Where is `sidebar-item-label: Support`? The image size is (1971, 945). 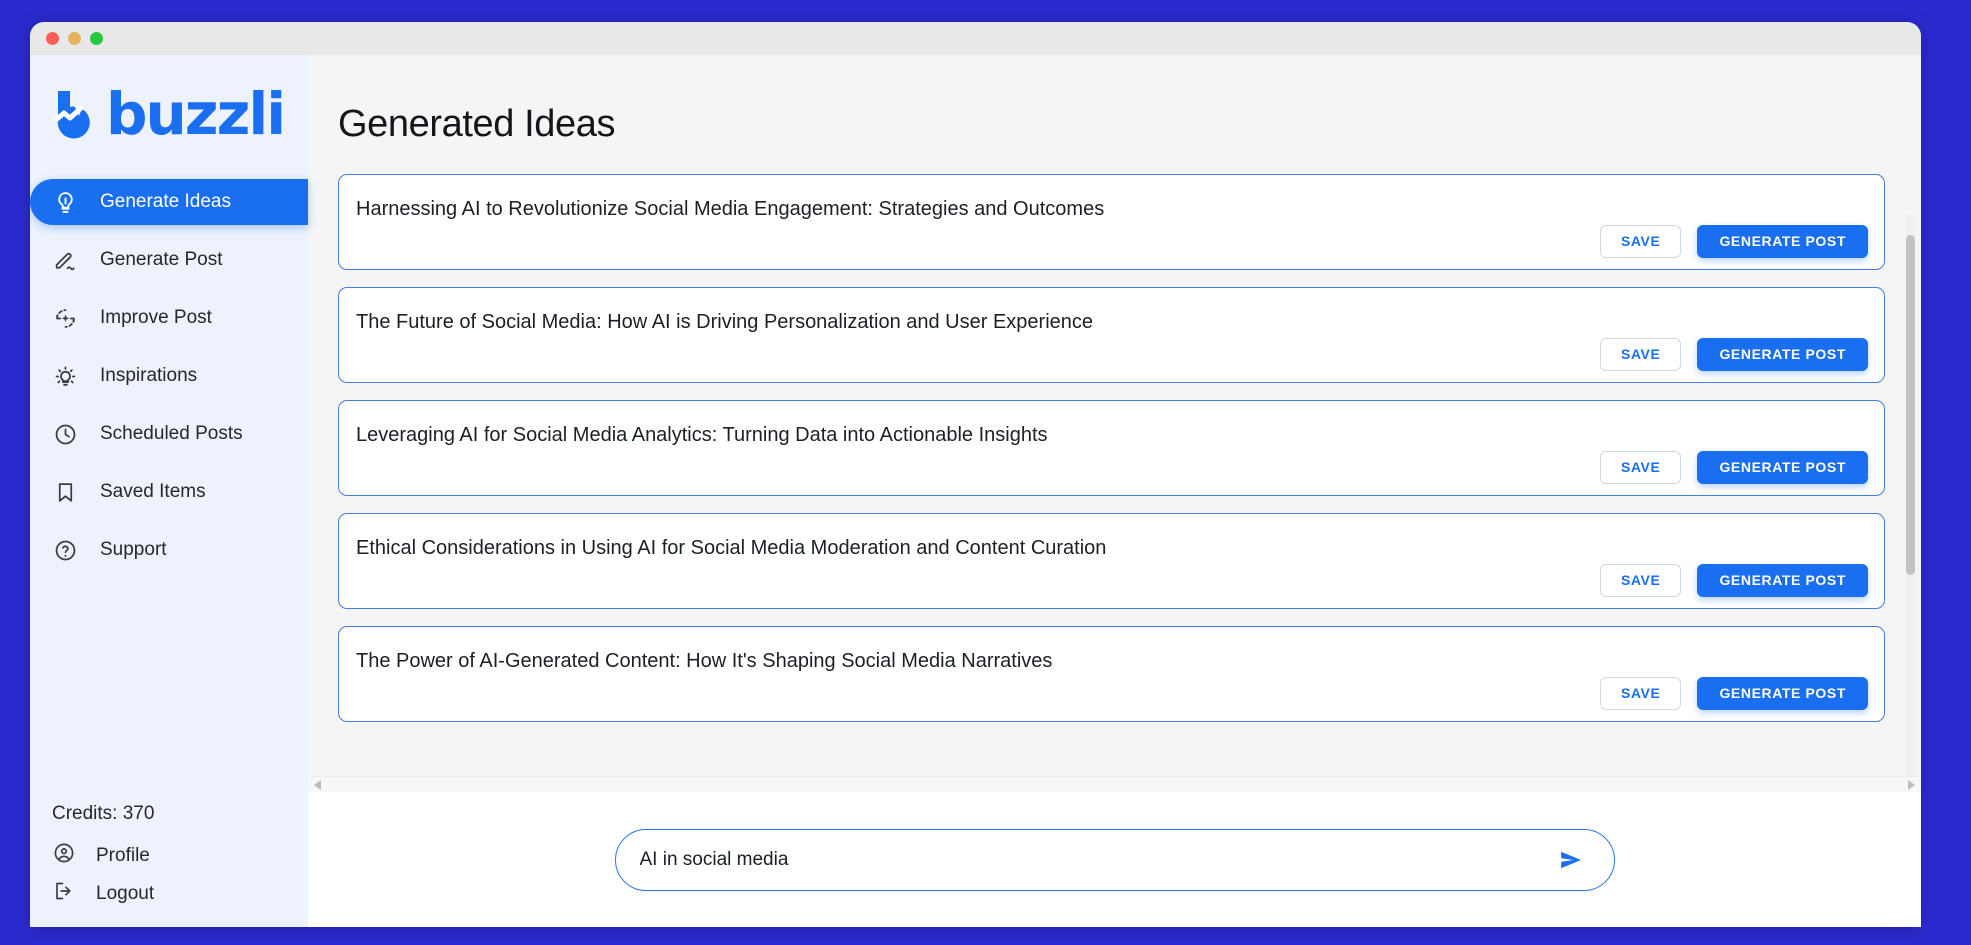
sidebar-item-label: Support is located at coordinates (133, 549).